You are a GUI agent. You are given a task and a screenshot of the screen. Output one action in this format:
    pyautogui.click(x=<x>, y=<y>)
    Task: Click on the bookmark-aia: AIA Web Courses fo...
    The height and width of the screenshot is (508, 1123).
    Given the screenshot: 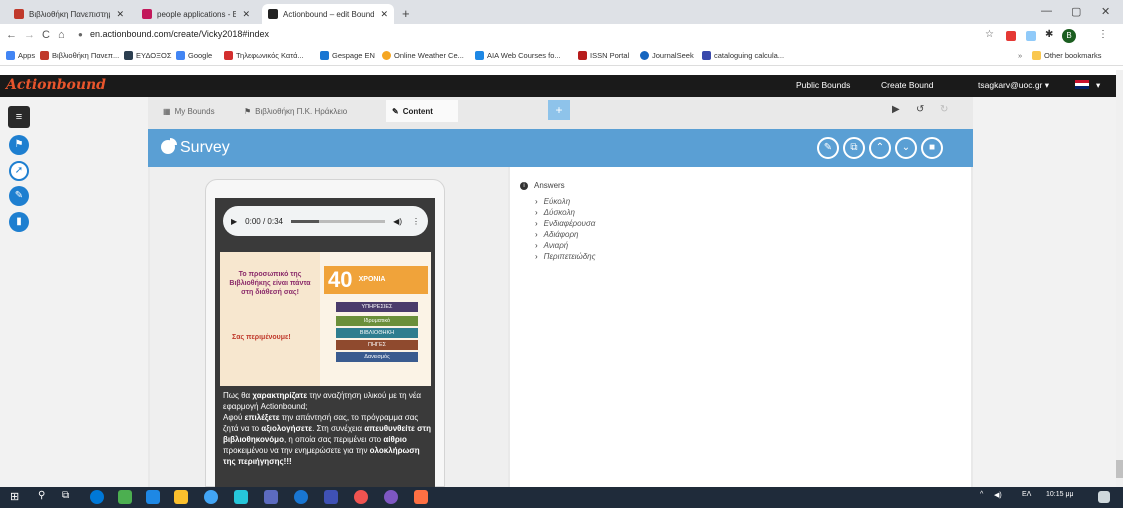 What is the action you would take?
    pyautogui.click(x=518, y=55)
    